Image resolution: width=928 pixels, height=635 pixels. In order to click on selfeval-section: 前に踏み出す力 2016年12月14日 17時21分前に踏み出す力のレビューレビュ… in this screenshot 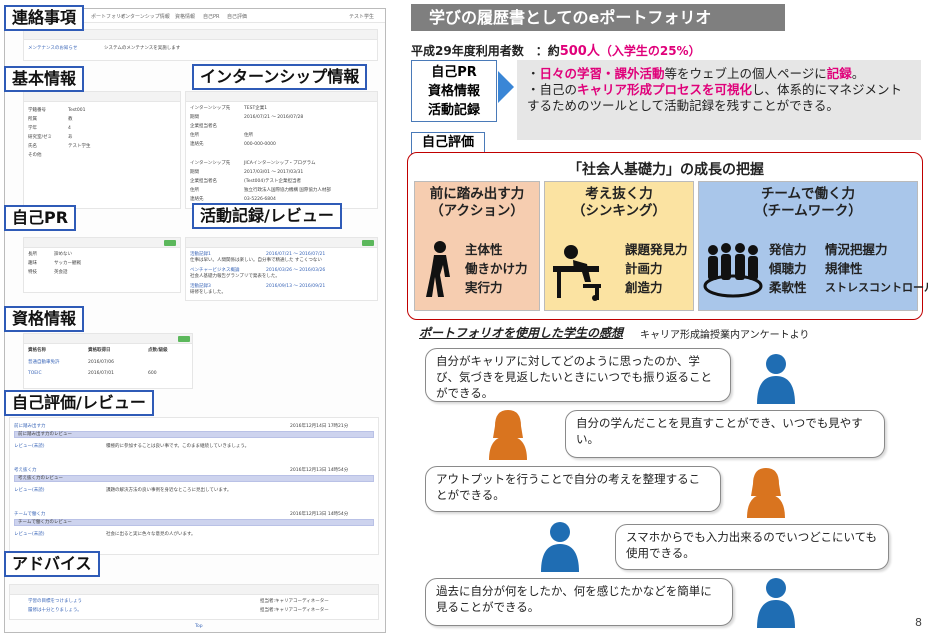, I will do `click(194, 486)`.